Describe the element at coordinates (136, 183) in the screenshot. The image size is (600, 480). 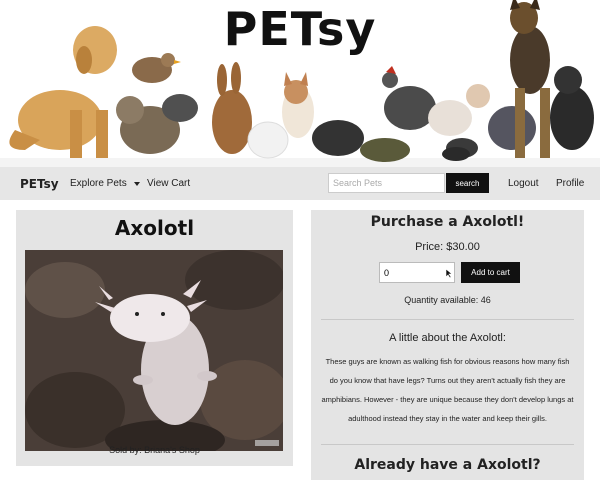
I see `chevron-down-icon` at that location.